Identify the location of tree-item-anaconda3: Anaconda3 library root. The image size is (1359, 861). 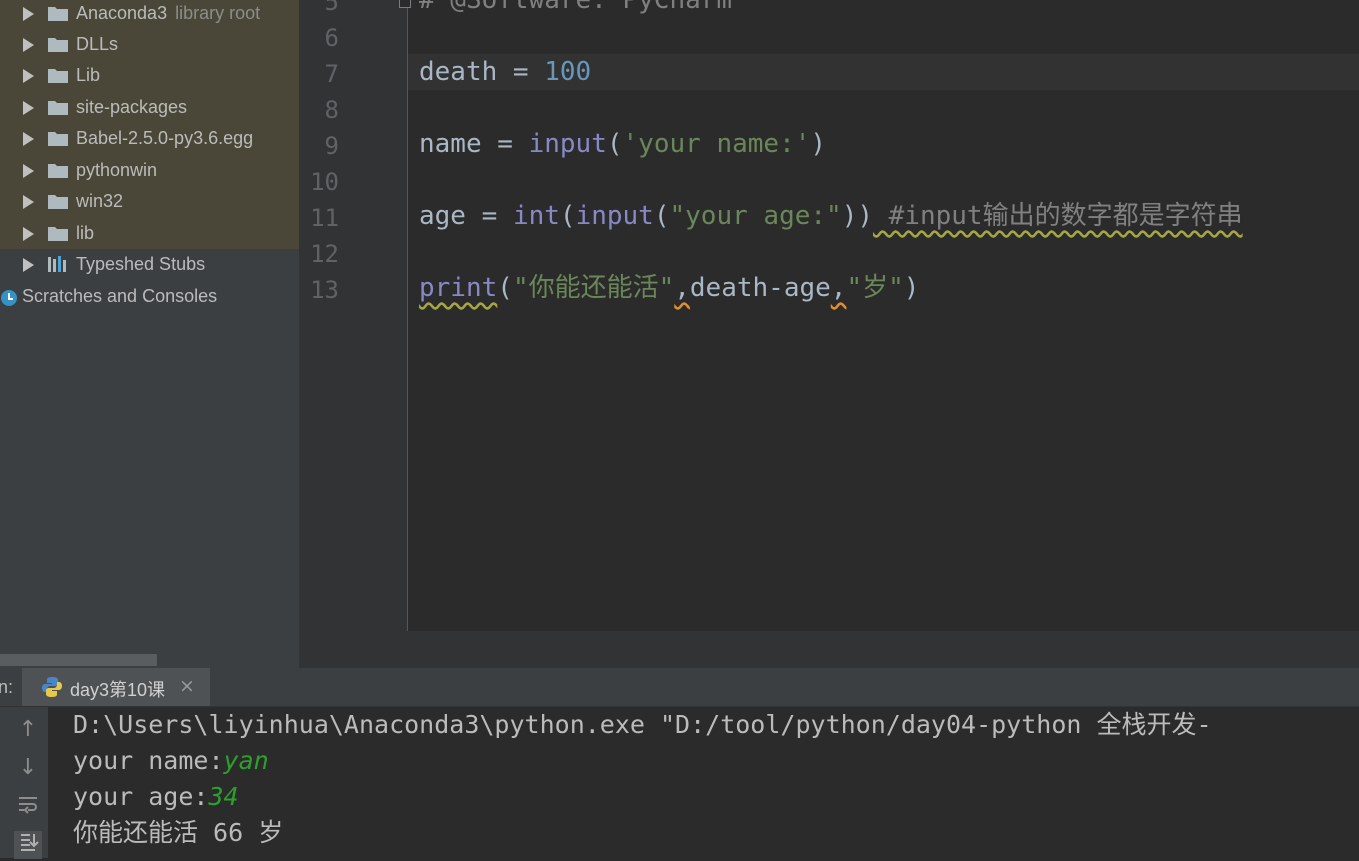
(149, 14).